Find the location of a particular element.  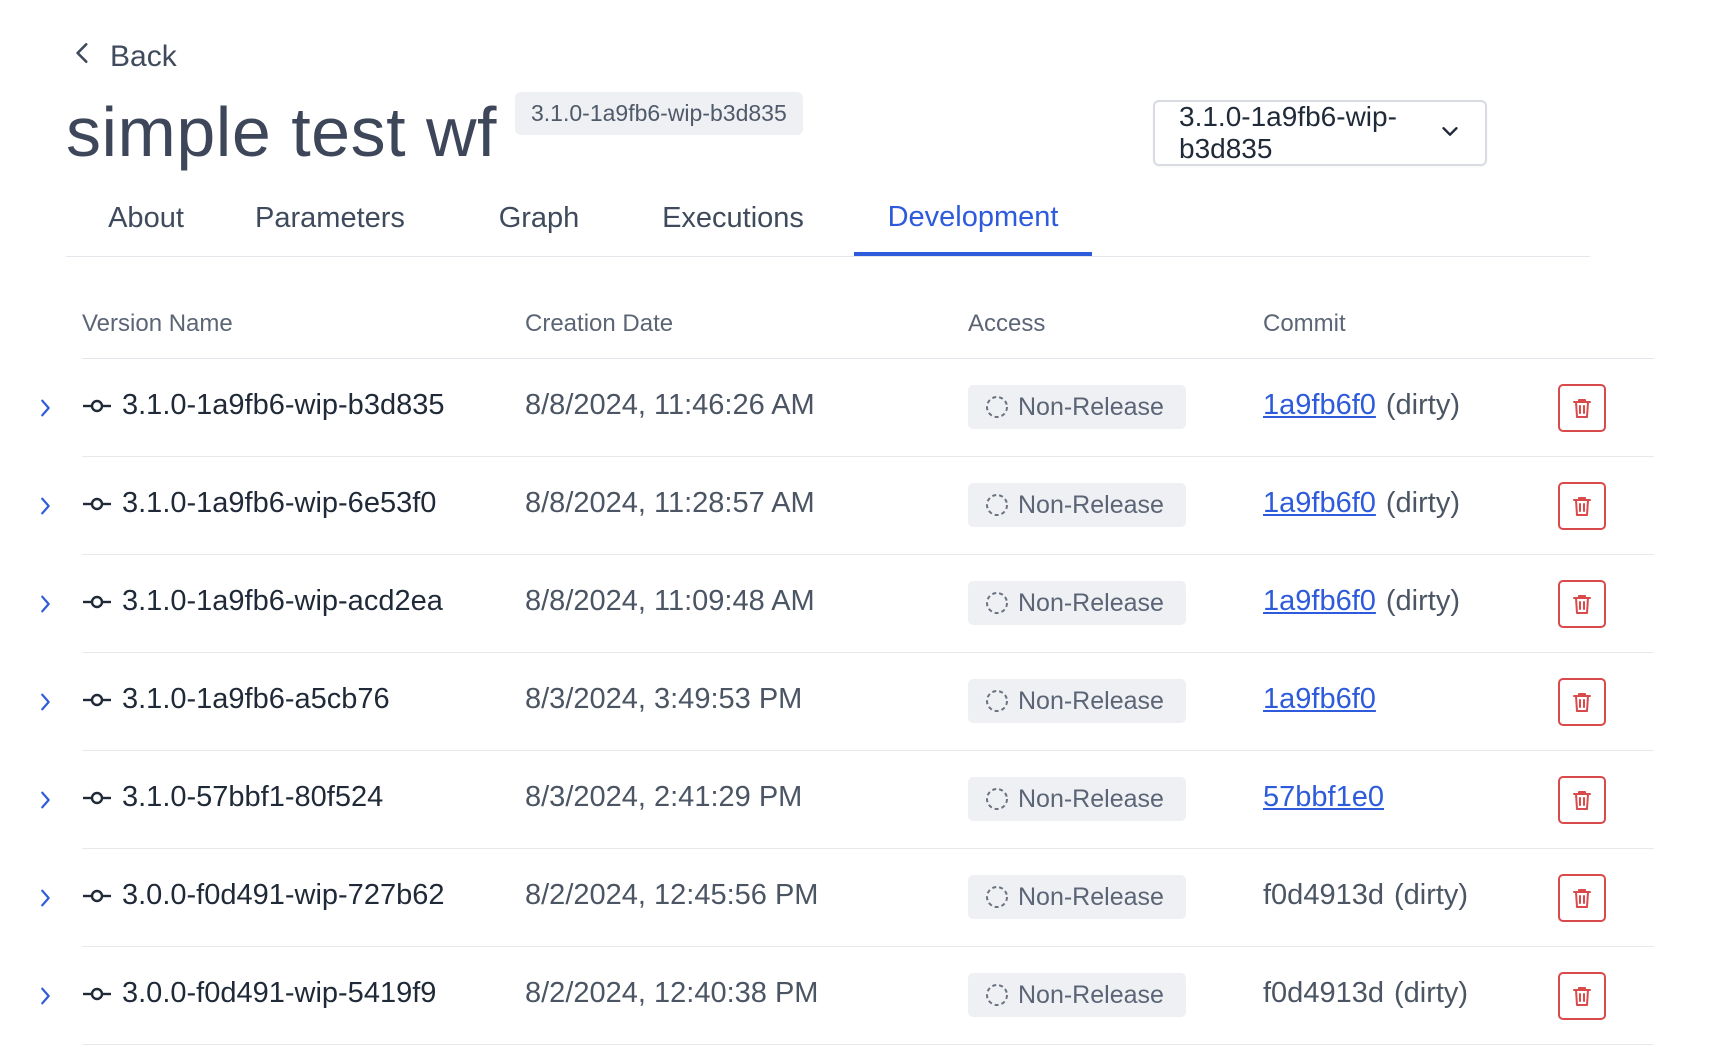

chevron-left-icon is located at coordinates (83, 57).